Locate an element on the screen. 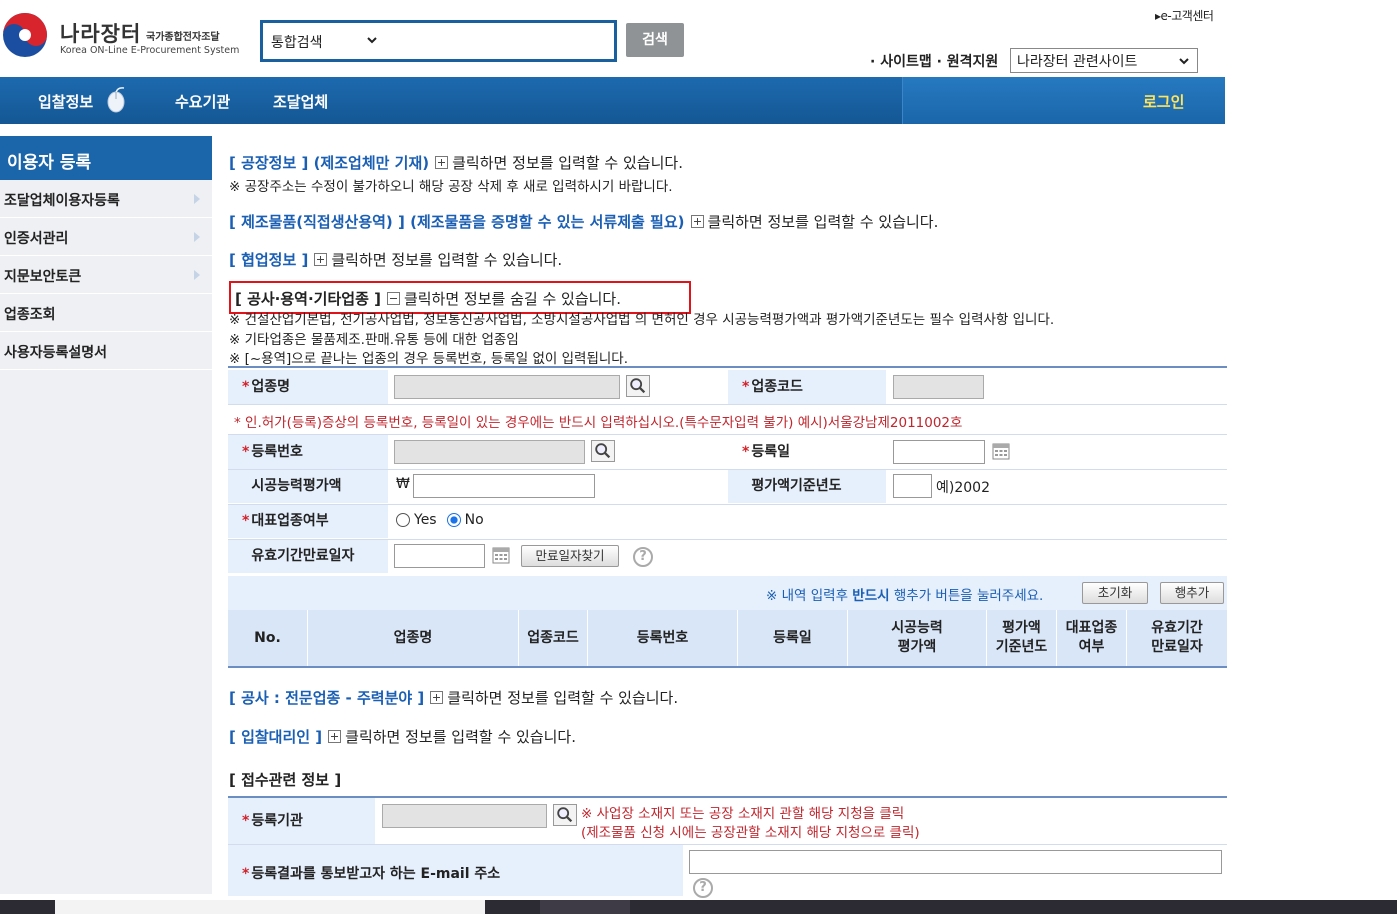 The height and width of the screenshot is (914, 1397). col-industry-code: 업종코드 is located at coordinates (553, 638).